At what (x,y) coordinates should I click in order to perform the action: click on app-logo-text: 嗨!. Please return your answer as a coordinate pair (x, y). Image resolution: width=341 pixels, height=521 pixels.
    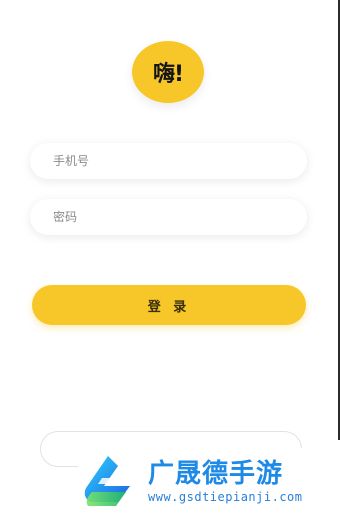
    Looking at the image, I should click on (168, 74).